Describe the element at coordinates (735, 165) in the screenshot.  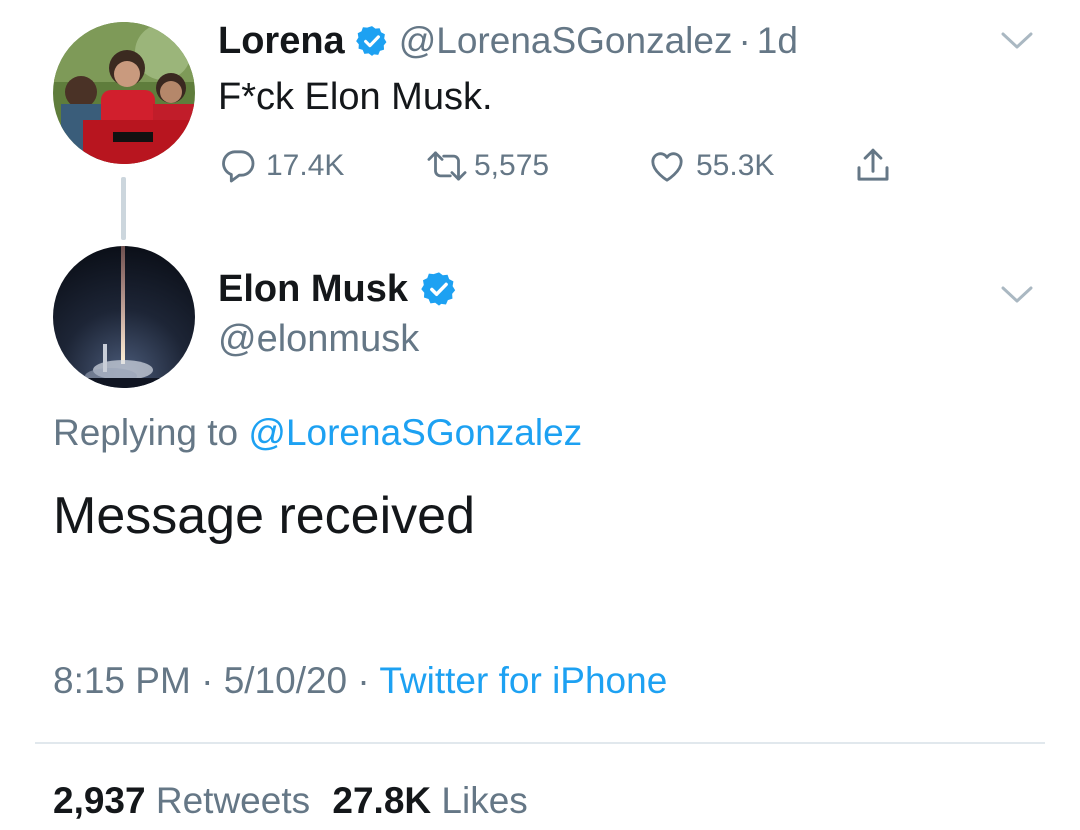
I see `like-count: 55.3K` at that location.